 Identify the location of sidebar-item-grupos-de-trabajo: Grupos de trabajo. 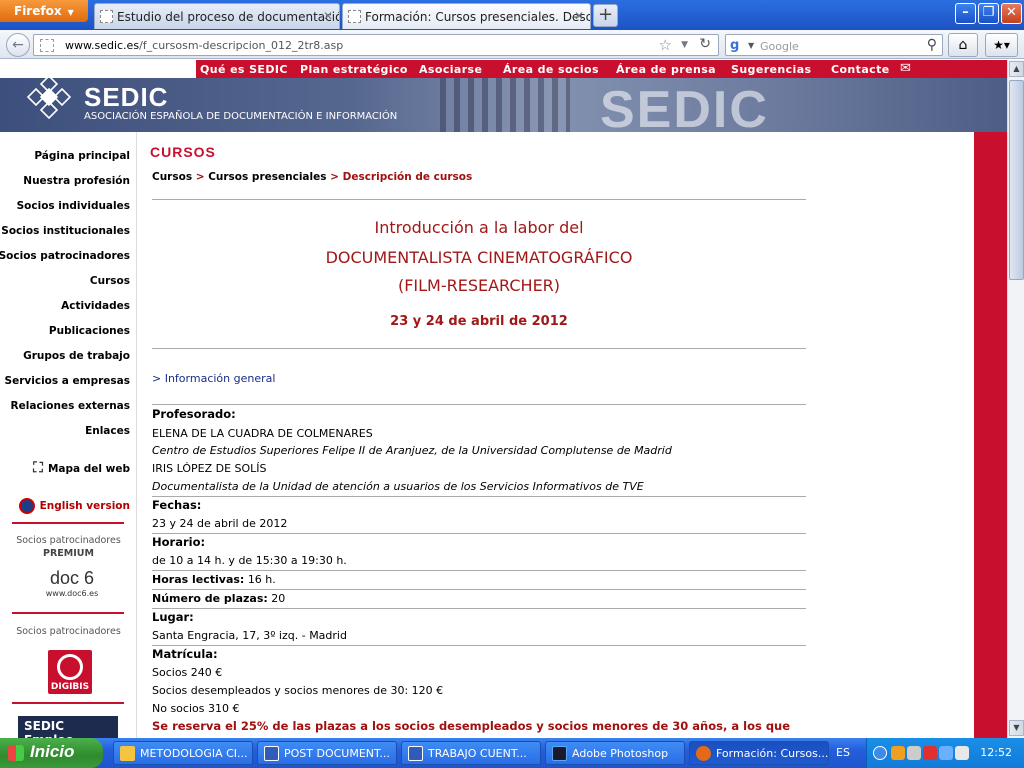
(76, 356).